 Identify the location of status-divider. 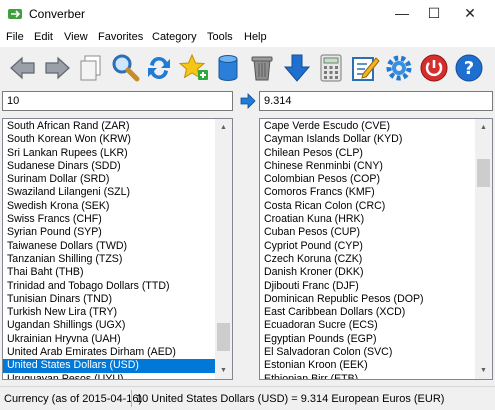
(131, 398).